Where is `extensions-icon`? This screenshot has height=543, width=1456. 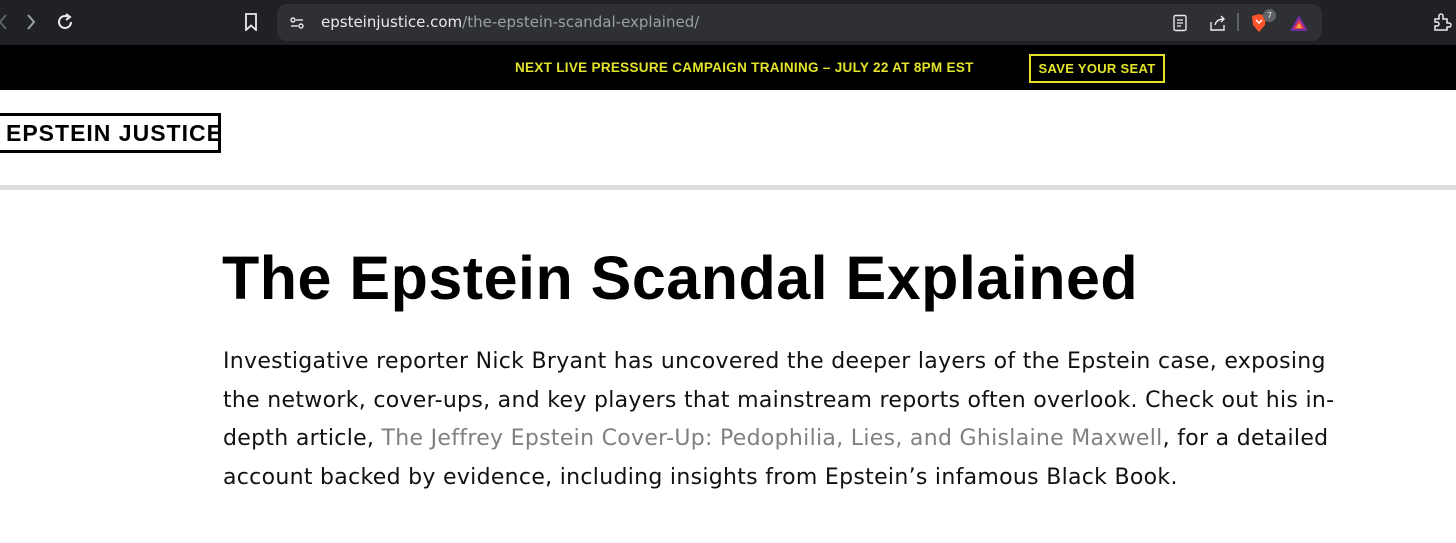 extensions-icon is located at coordinates (1442, 22).